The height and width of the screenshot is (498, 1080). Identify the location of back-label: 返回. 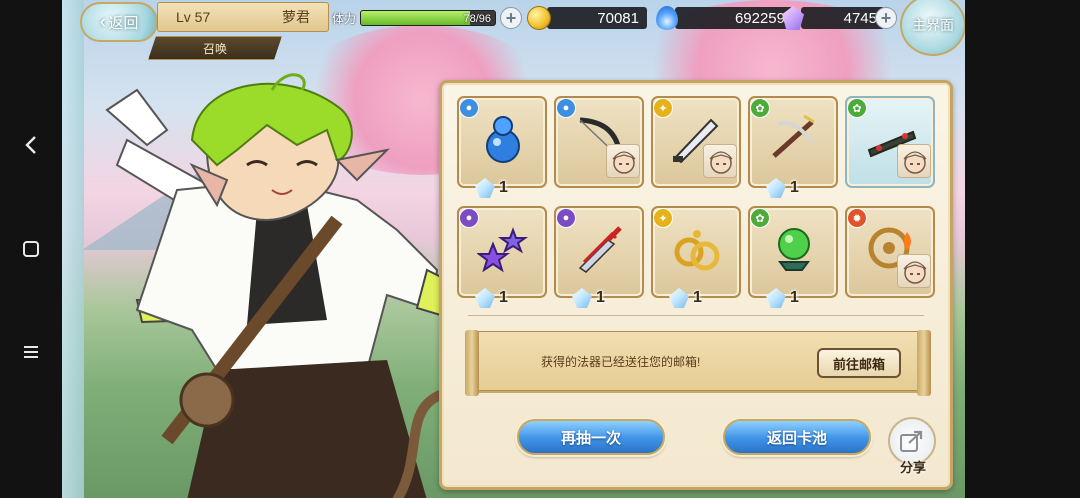
(123, 23).